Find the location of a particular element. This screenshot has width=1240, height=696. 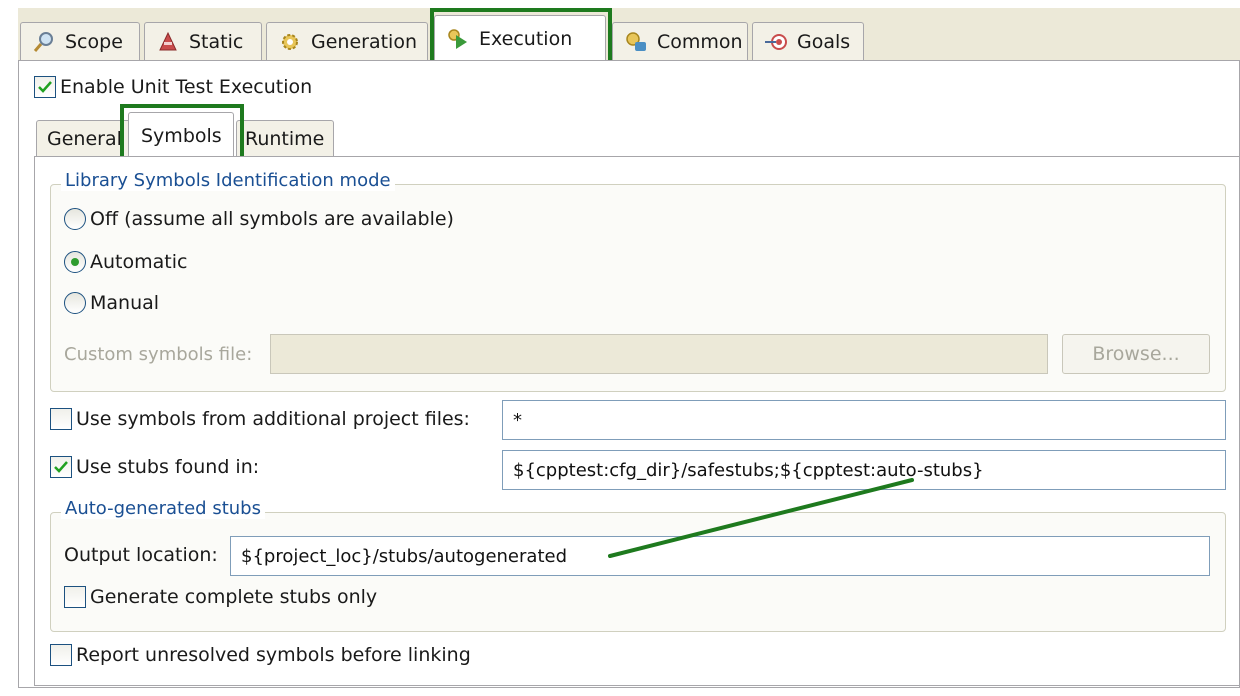

magnifier-icon is located at coordinates (44, 42).